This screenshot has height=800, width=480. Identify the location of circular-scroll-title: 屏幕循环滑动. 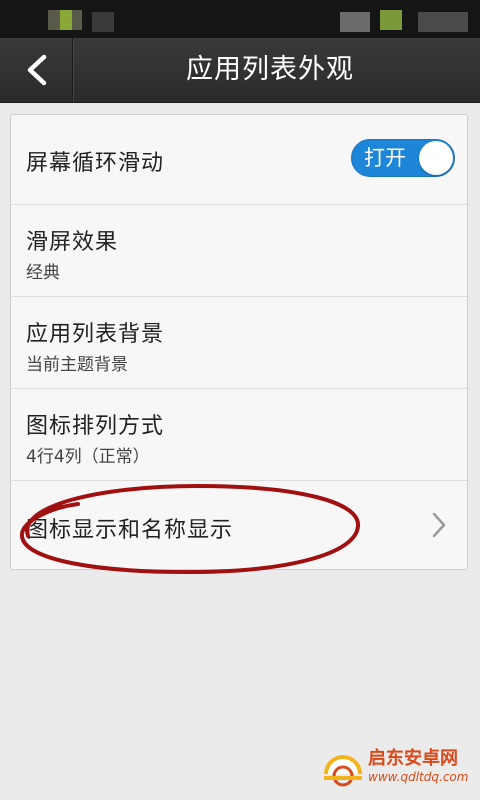
(95, 163).